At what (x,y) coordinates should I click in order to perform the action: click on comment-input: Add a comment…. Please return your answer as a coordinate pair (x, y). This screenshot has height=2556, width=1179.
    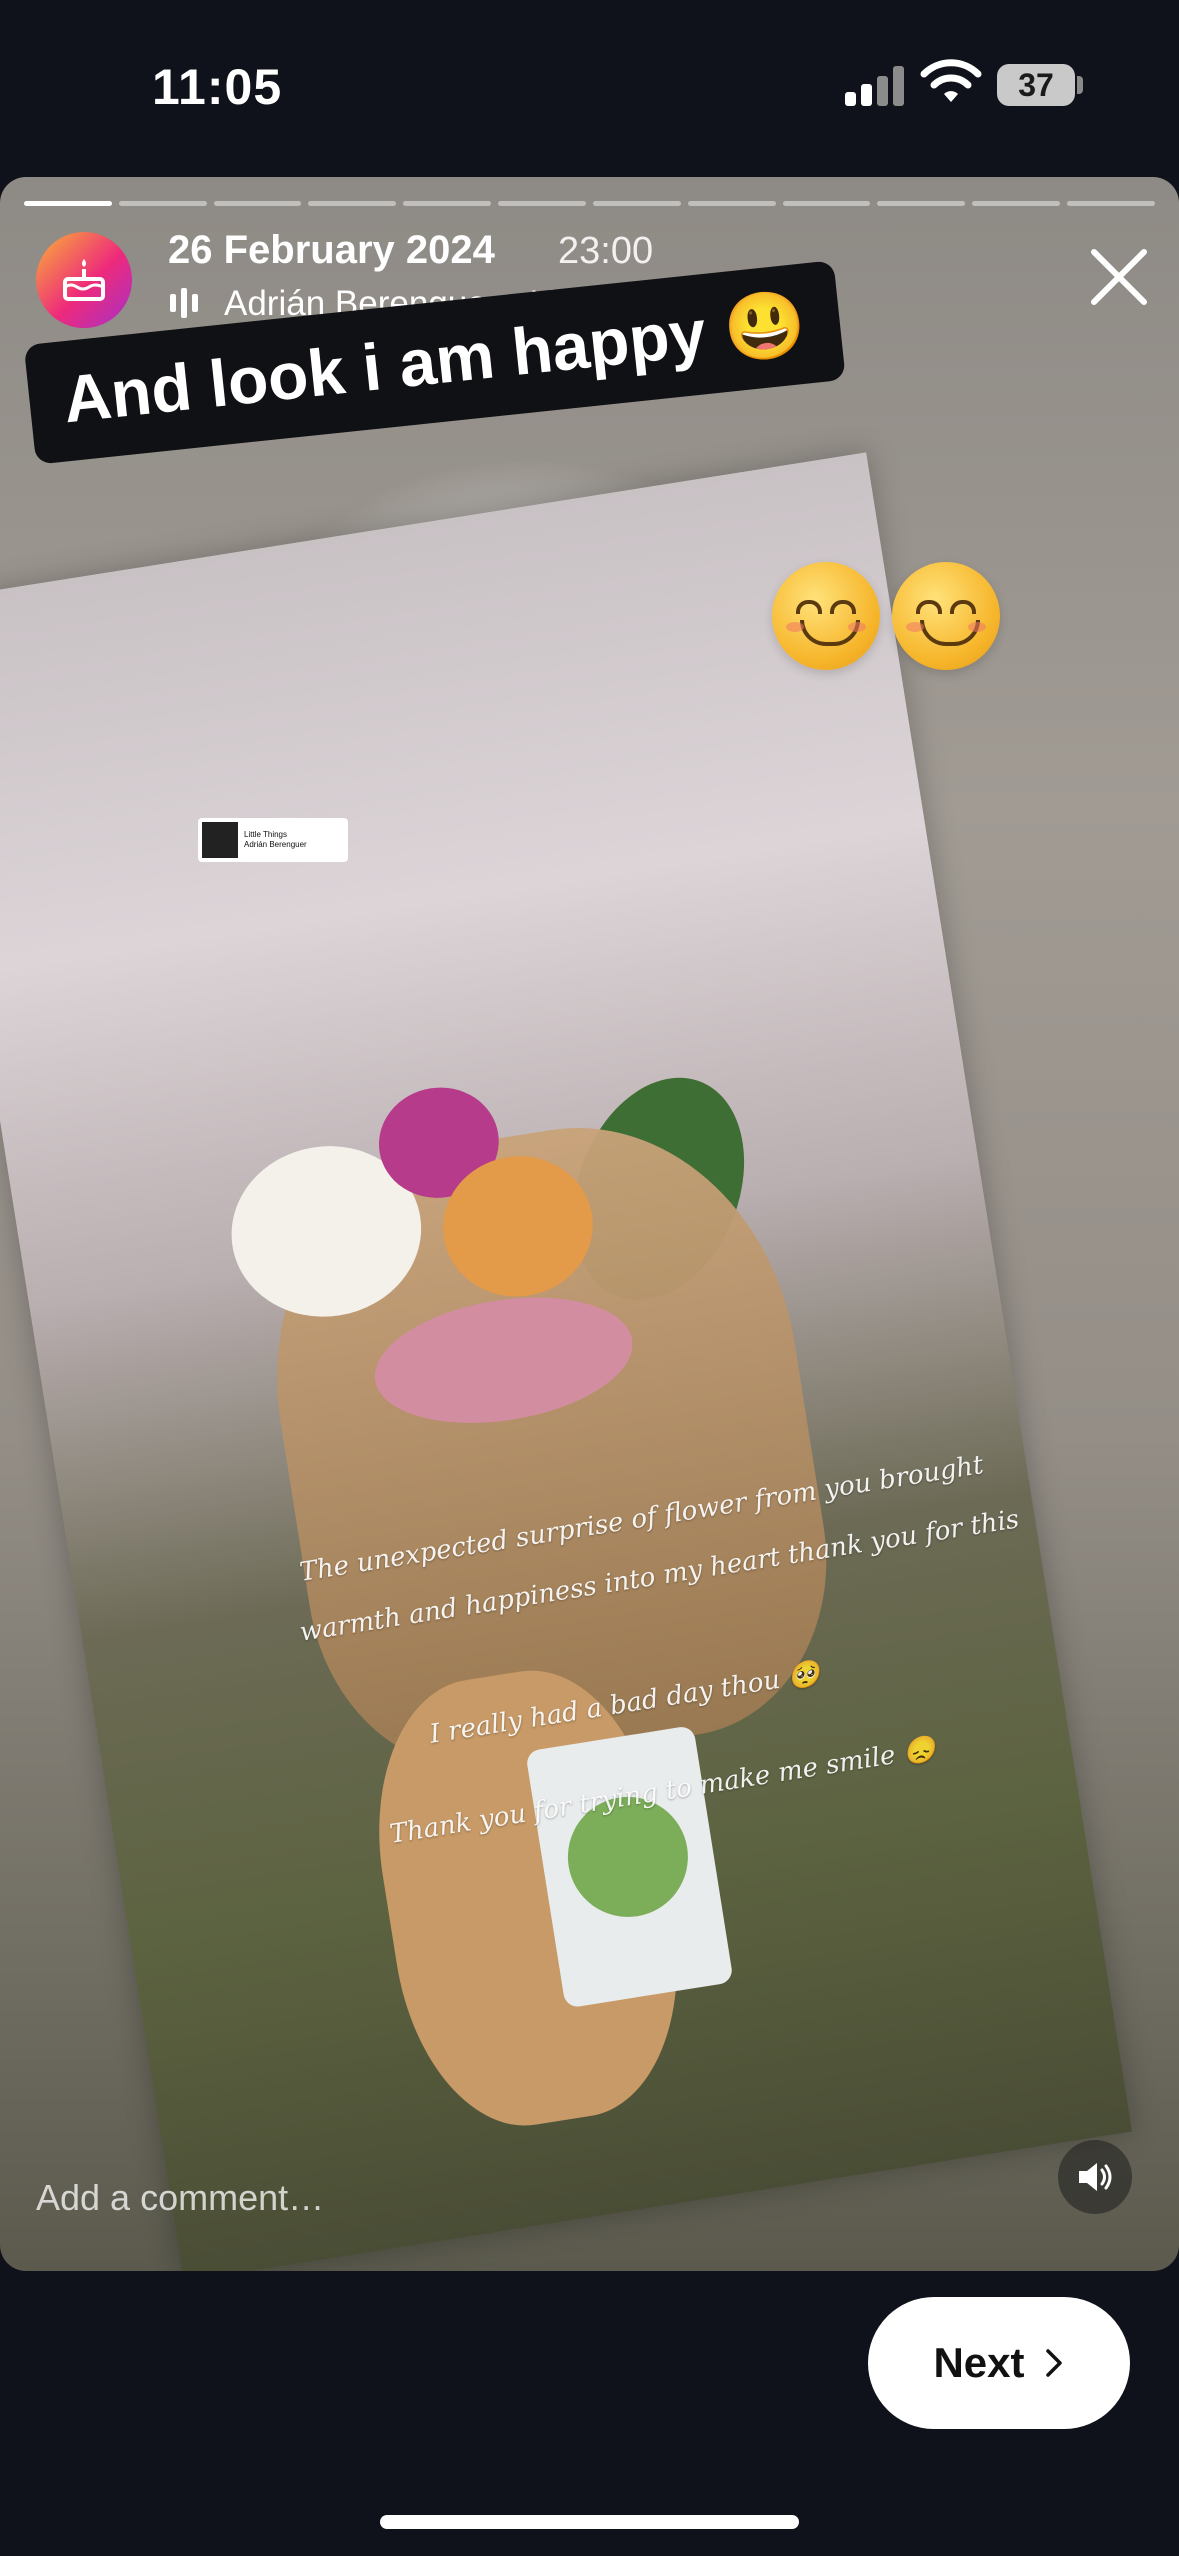
    Looking at the image, I should click on (180, 2198).